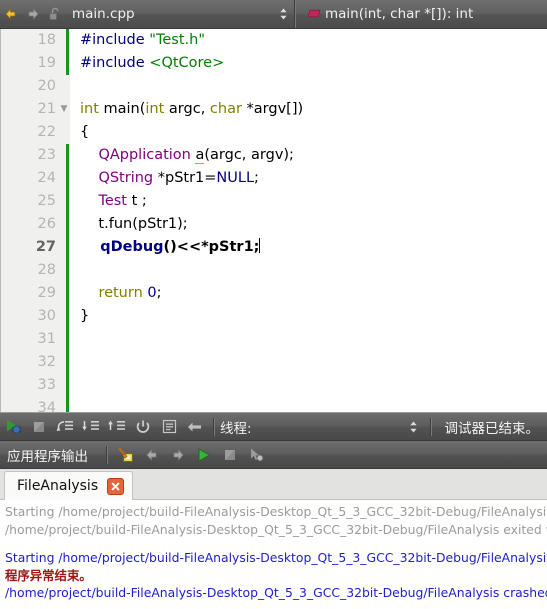 The width and height of the screenshot is (547, 609). What do you see at coordinates (91, 427) in the screenshot?
I see `step-into-icon` at bounding box center [91, 427].